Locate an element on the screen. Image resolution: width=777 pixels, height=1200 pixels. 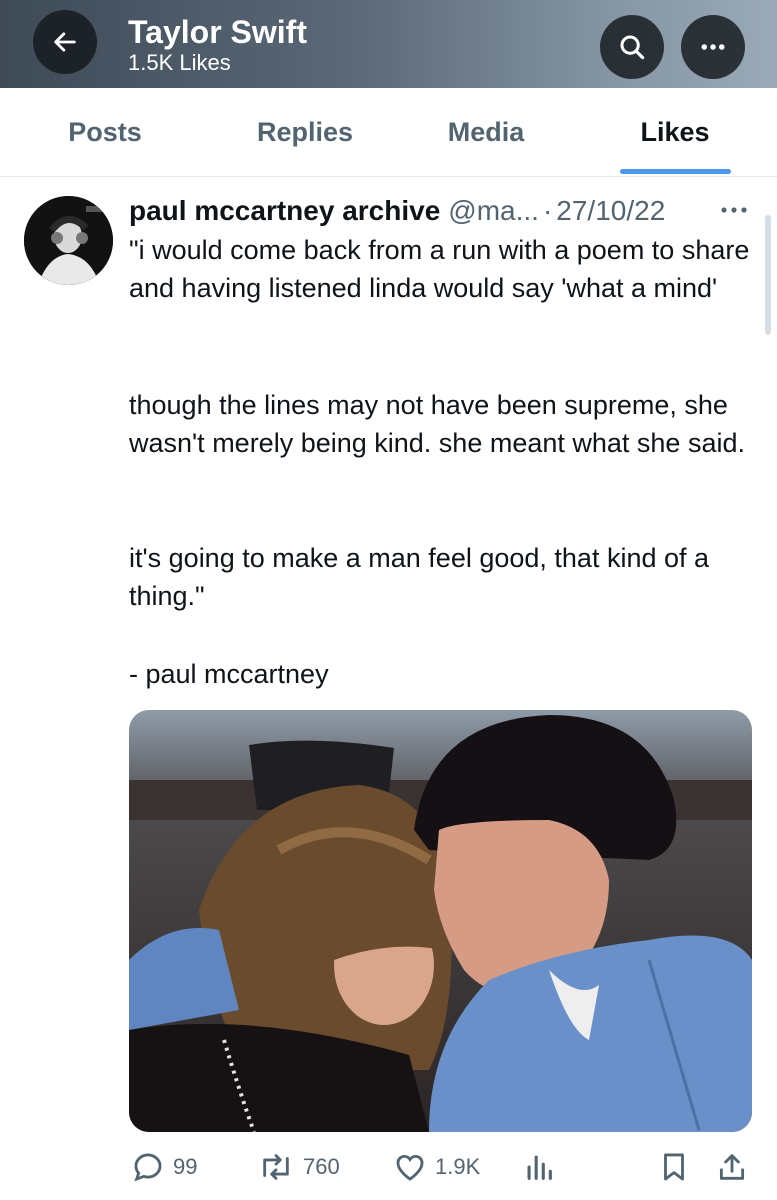
like-button: 1.9K is located at coordinates (436, 1167).